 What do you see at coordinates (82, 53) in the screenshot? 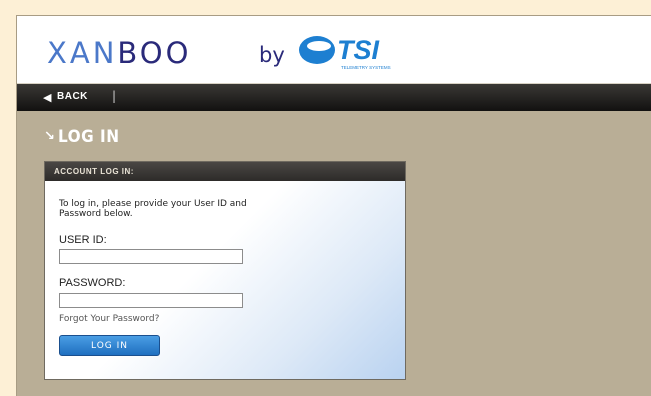
I see `xanboo-logo-part1: XAN` at bounding box center [82, 53].